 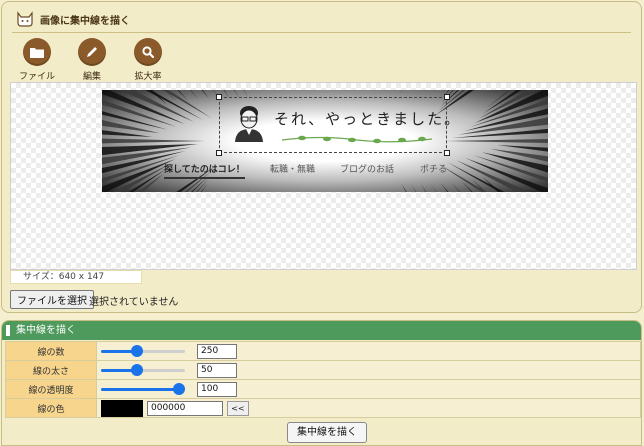 I want to click on file-status-text: 選択されていません, so click(x=134, y=302).